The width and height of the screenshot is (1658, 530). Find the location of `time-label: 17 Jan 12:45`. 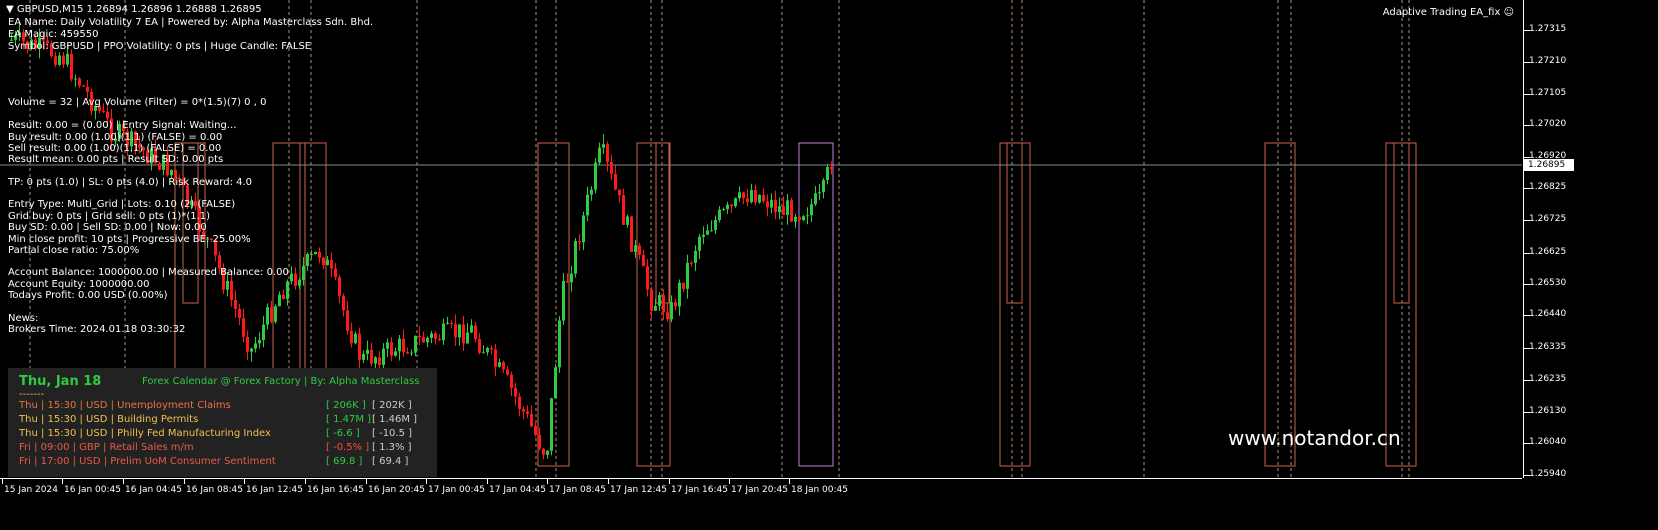

time-label: 17 Jan 12:45 is located at coordinates (638, 490).